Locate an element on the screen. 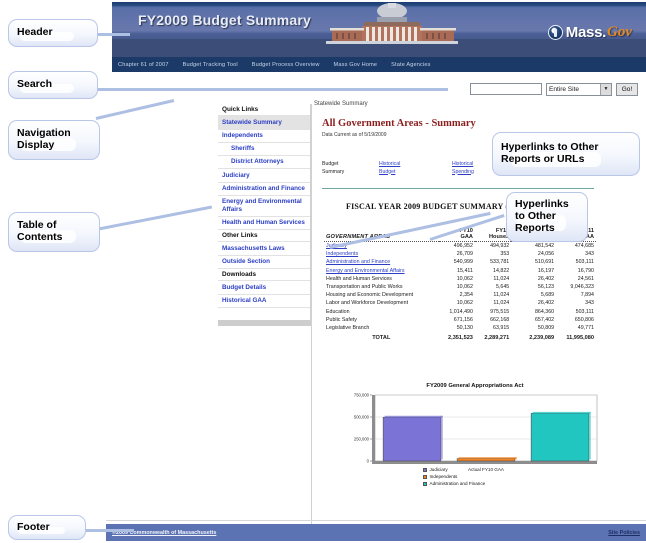 Image resolution: width=646 pixels, height=543 pixels. legend-item-administration-and-finance: Administration and Finance is located at coordinates (454, 483).